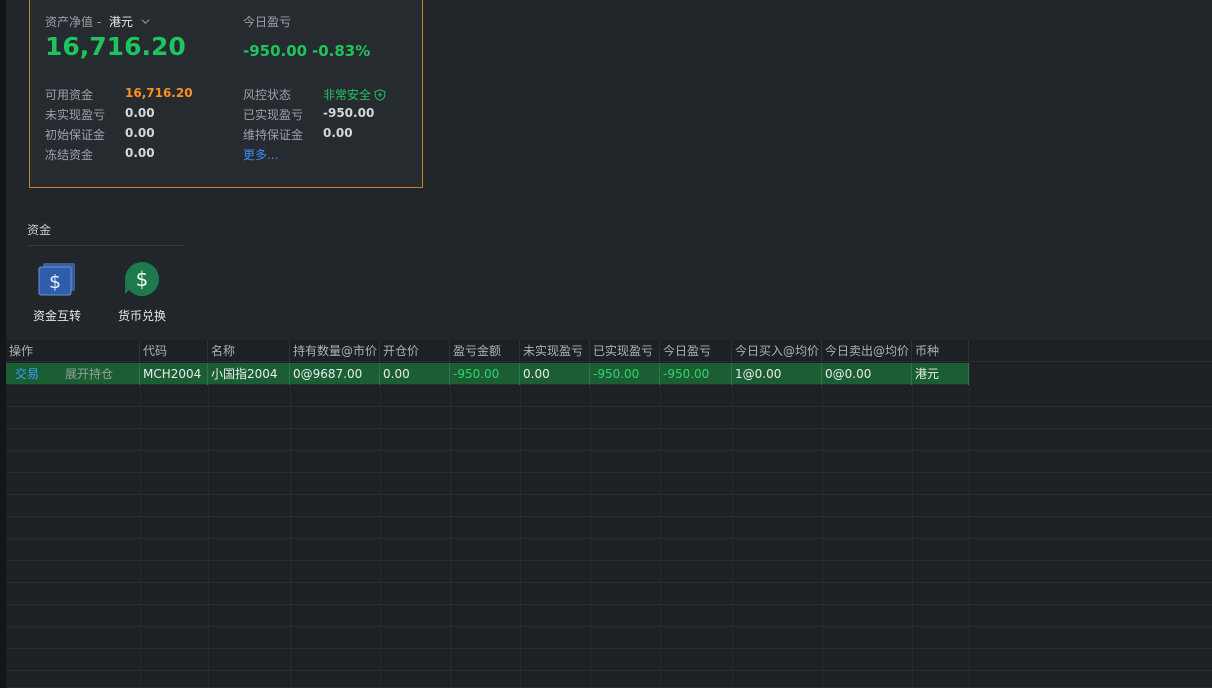  What do you see at coordinates (75, 135) in the screenshot?
I see `initial-margin-label: 初始保证金` at bounding box center [75, 135].